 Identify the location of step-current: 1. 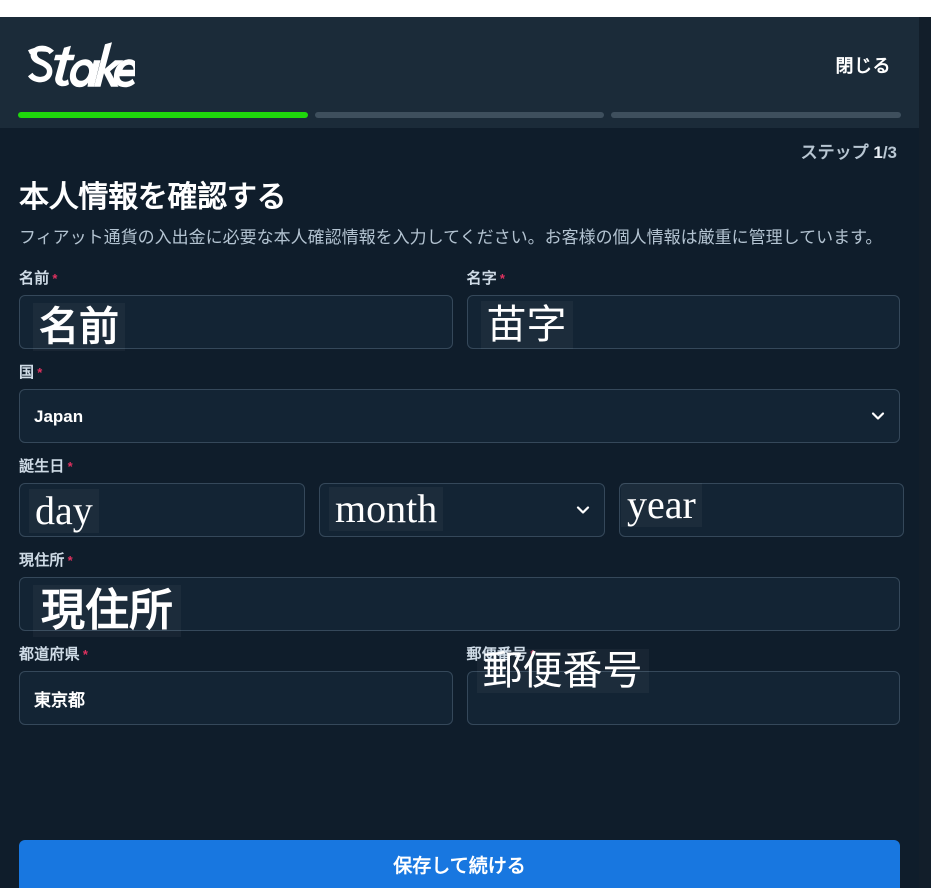
(878, 152).